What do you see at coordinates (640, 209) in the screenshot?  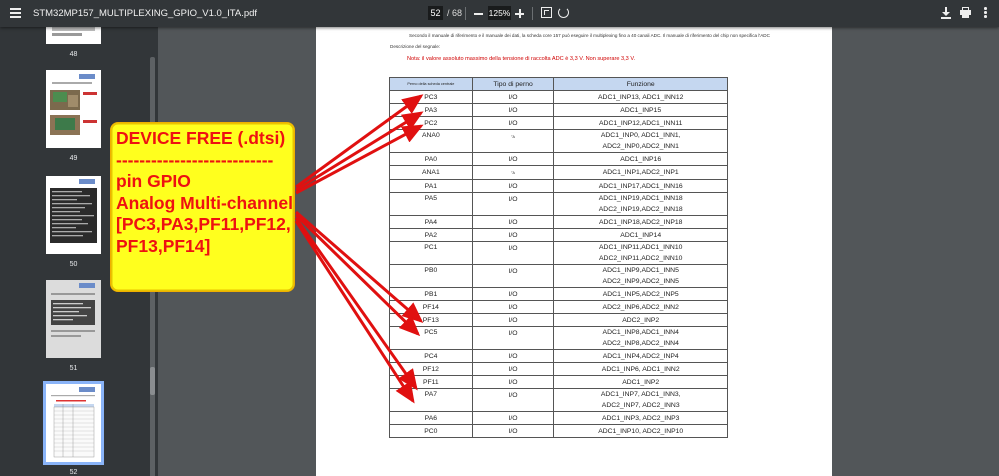 I see `function-line: ADC2_INP19,ADC2_INN18` at bounding box center [640, 209].